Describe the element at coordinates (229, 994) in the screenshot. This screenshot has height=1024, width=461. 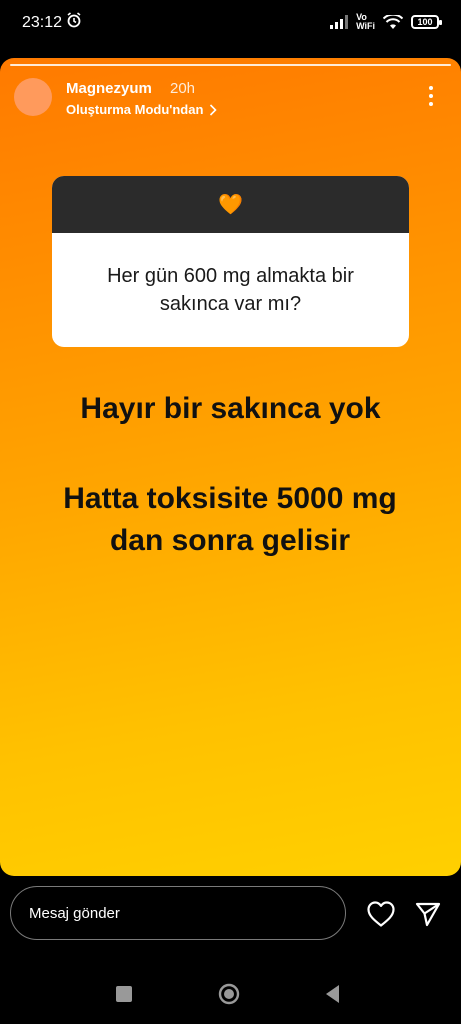
I see `home-button` at that location.